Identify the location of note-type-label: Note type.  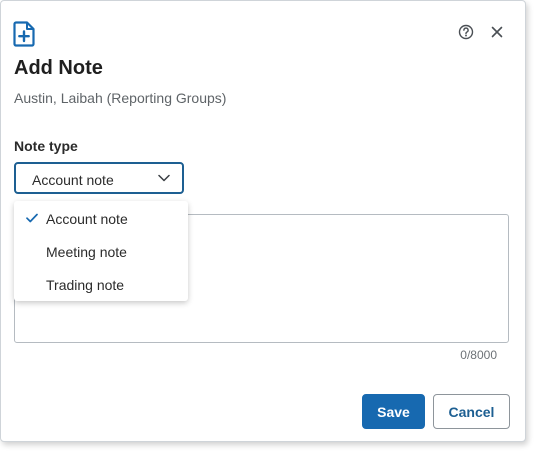
(46, 146).